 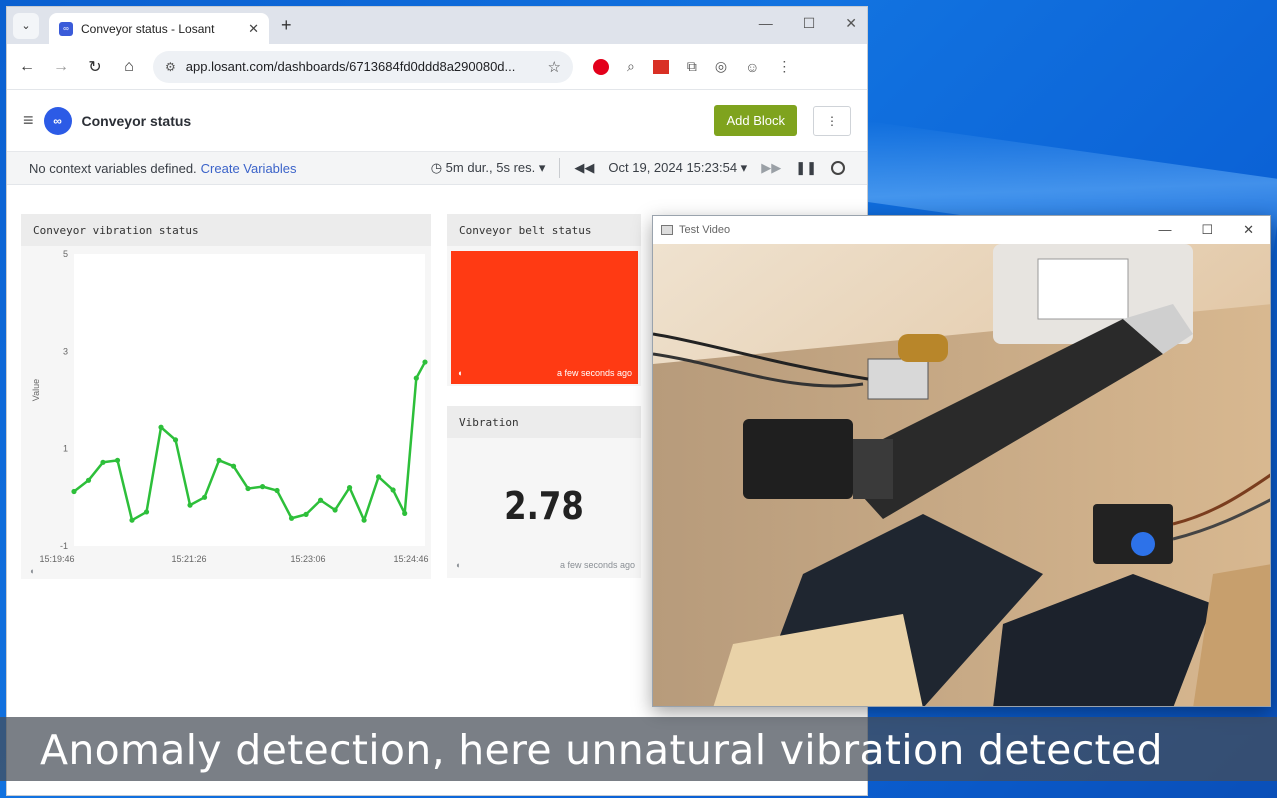 I want to click on vibration-updated-time: a few seconds ago, so click(x=597, y=565).